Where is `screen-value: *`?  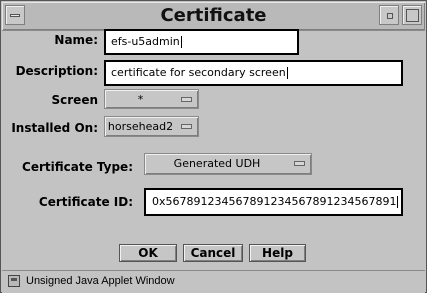 screen-value: * is located at coordinates (140, 99).